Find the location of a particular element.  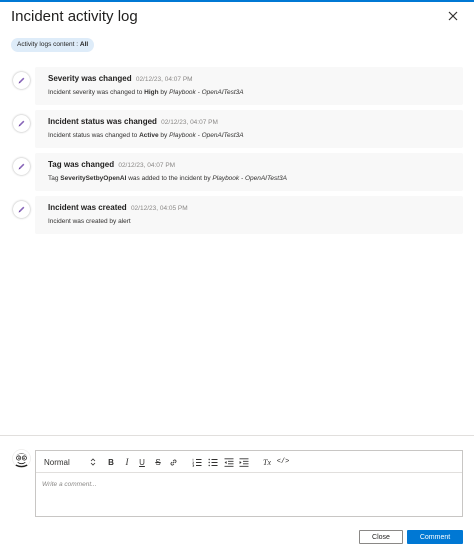

link-icon is located at coordinates (173, 462).